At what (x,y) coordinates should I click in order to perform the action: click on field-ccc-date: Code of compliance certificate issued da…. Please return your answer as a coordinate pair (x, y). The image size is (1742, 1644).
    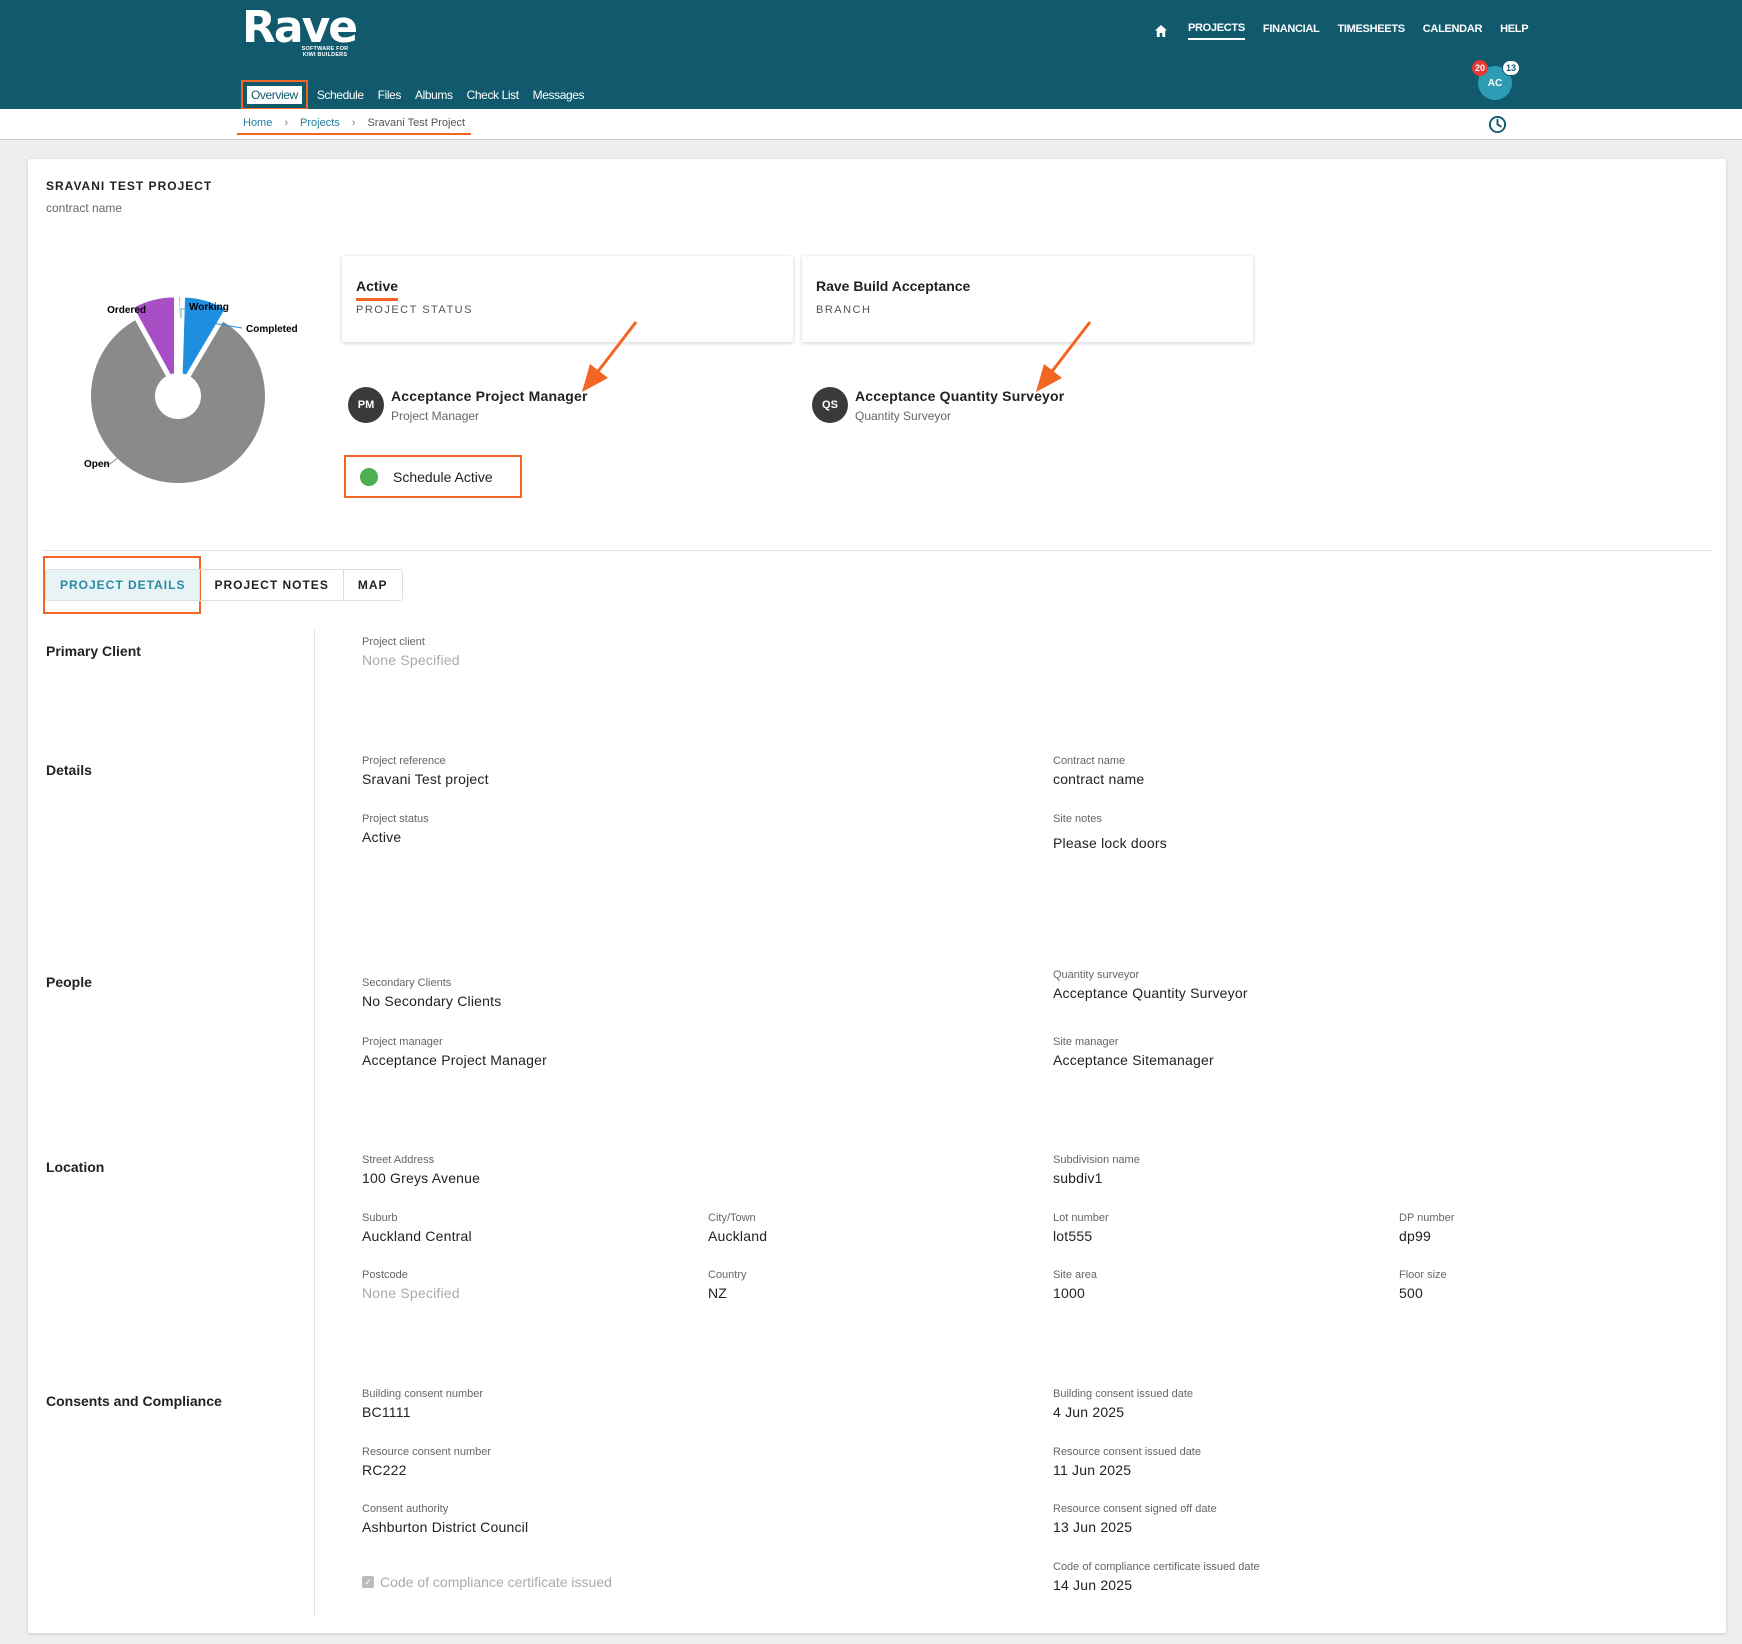
    Looking at the image, I should click on (1156, 1577).